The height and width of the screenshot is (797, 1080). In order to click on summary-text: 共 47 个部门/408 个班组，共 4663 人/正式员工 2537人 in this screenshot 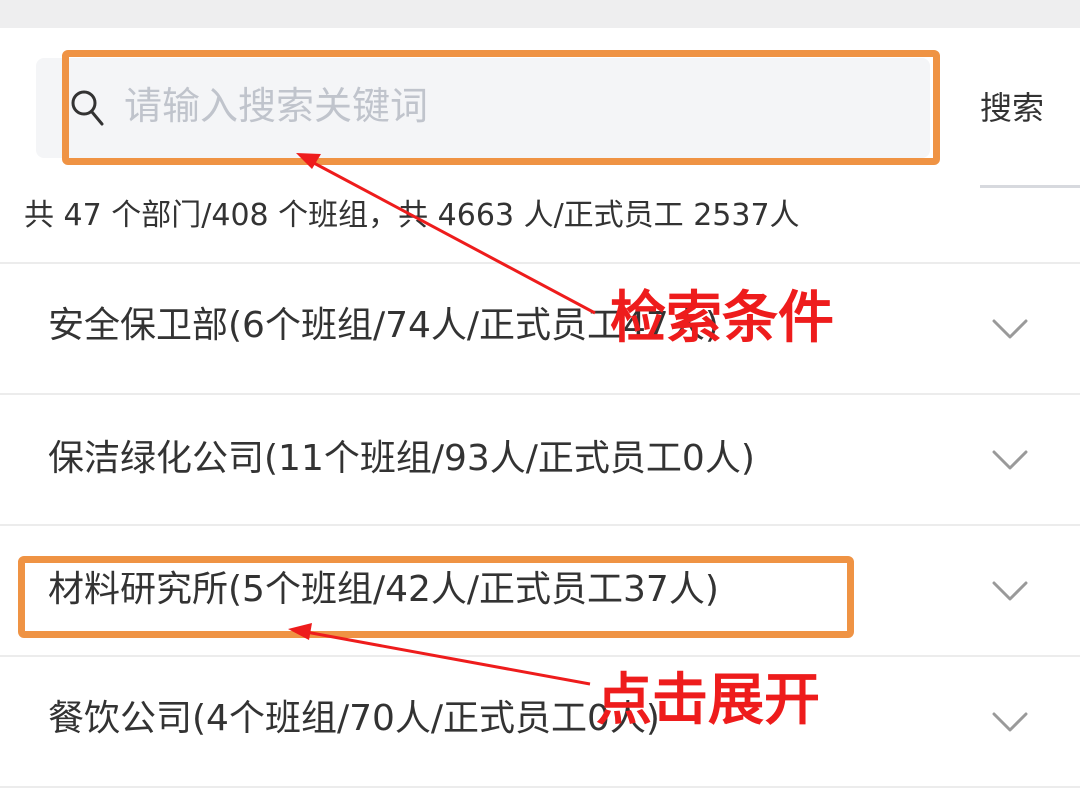, I will do `click(412, 215)`.